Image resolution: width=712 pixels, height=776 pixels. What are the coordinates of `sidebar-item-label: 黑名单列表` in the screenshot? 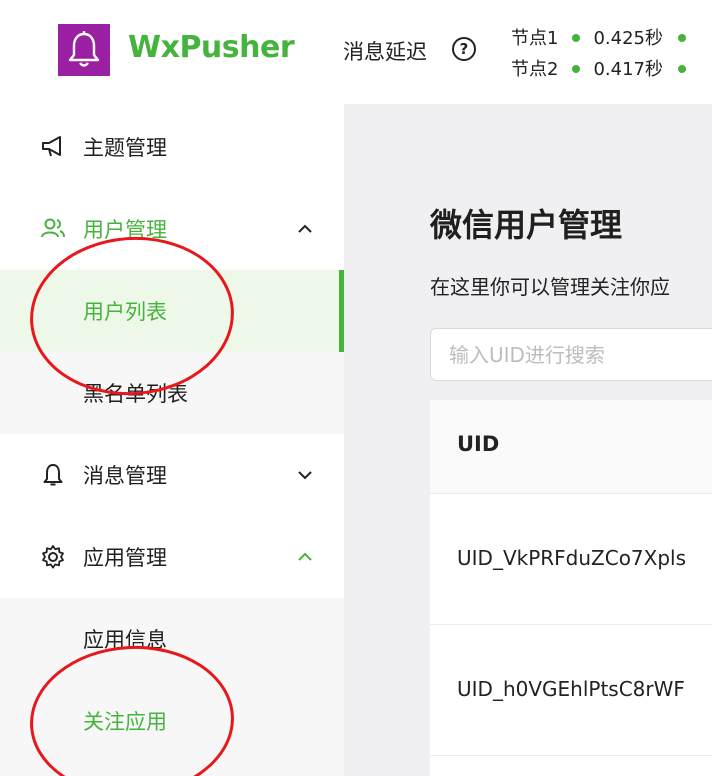 It's located at (135, 394).